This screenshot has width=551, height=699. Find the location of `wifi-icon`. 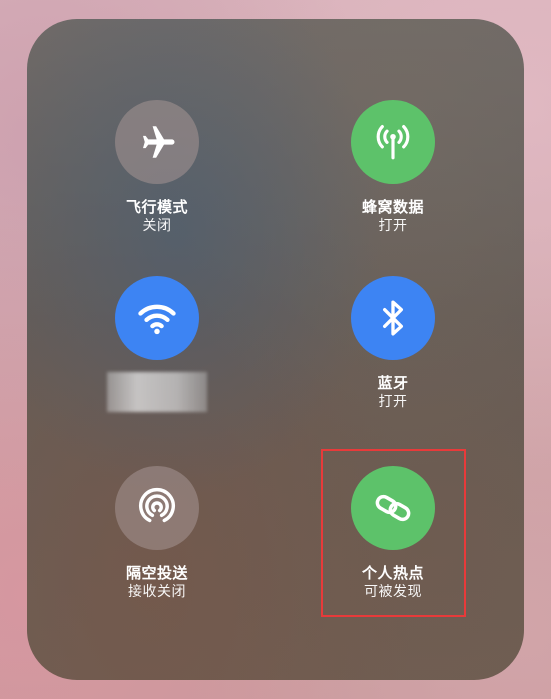

wifi-icon is located at coordinates (157, 319).